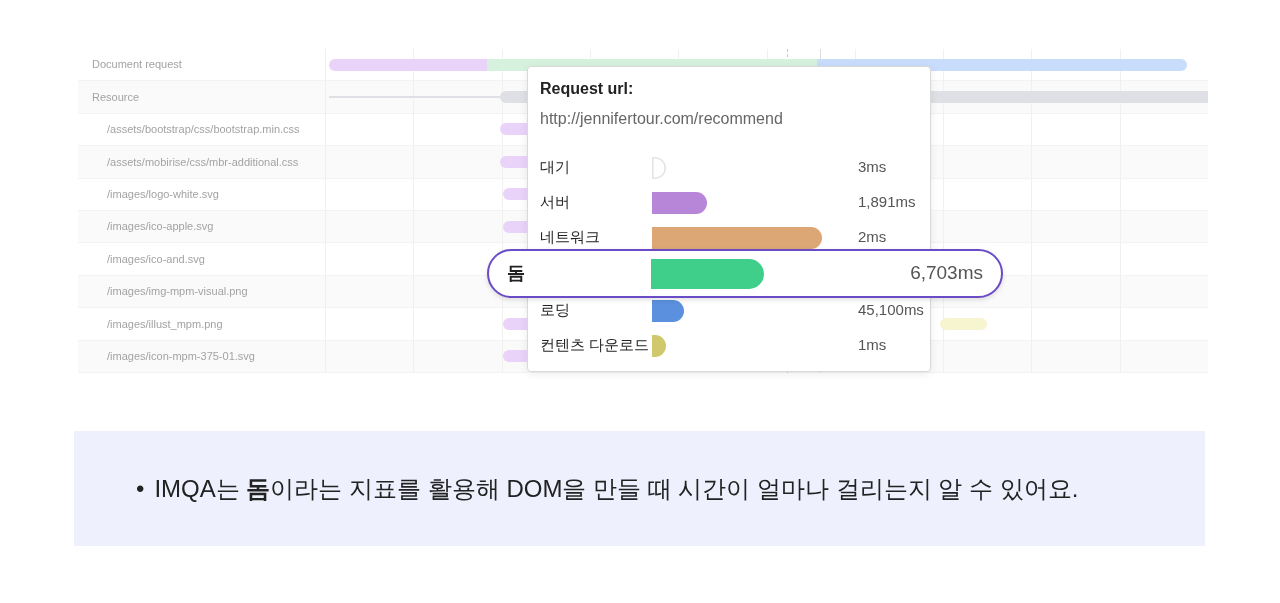 The height and width of the screenshot is (603, 1280). What do you see at coordinates (555, 167) in the screenshot?
I see `timing-label: 대기` at bounding box center [555, 167].